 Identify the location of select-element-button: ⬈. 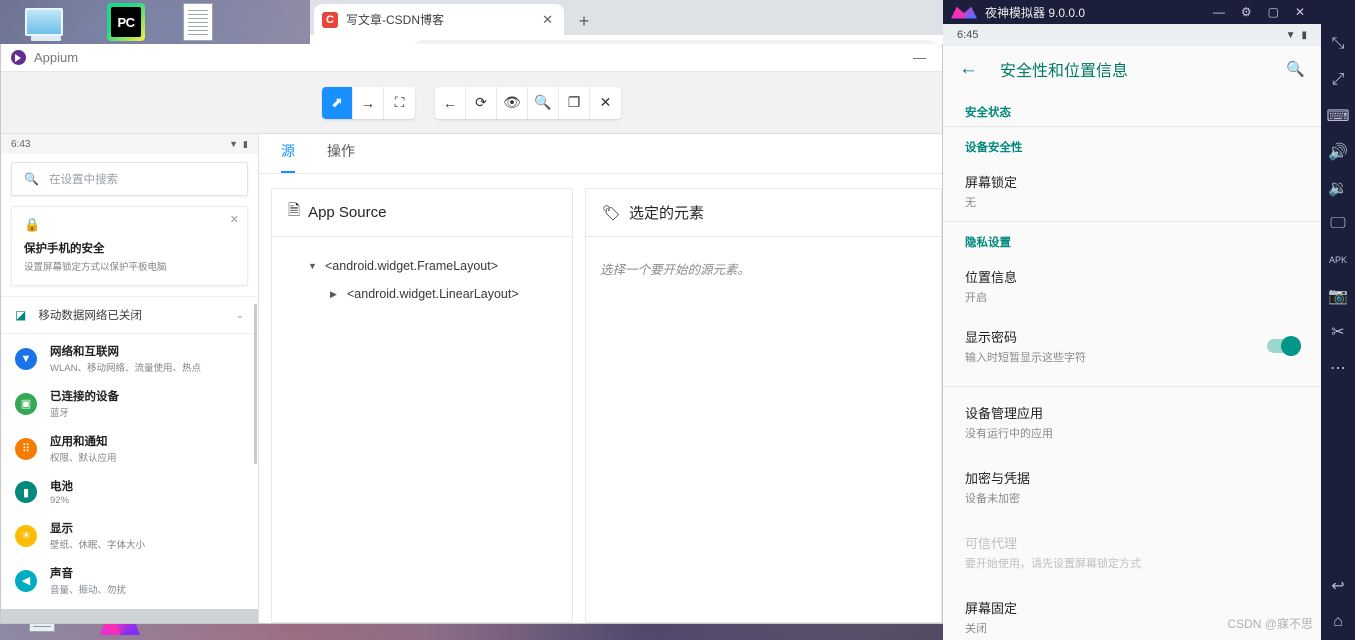
(337, 102).